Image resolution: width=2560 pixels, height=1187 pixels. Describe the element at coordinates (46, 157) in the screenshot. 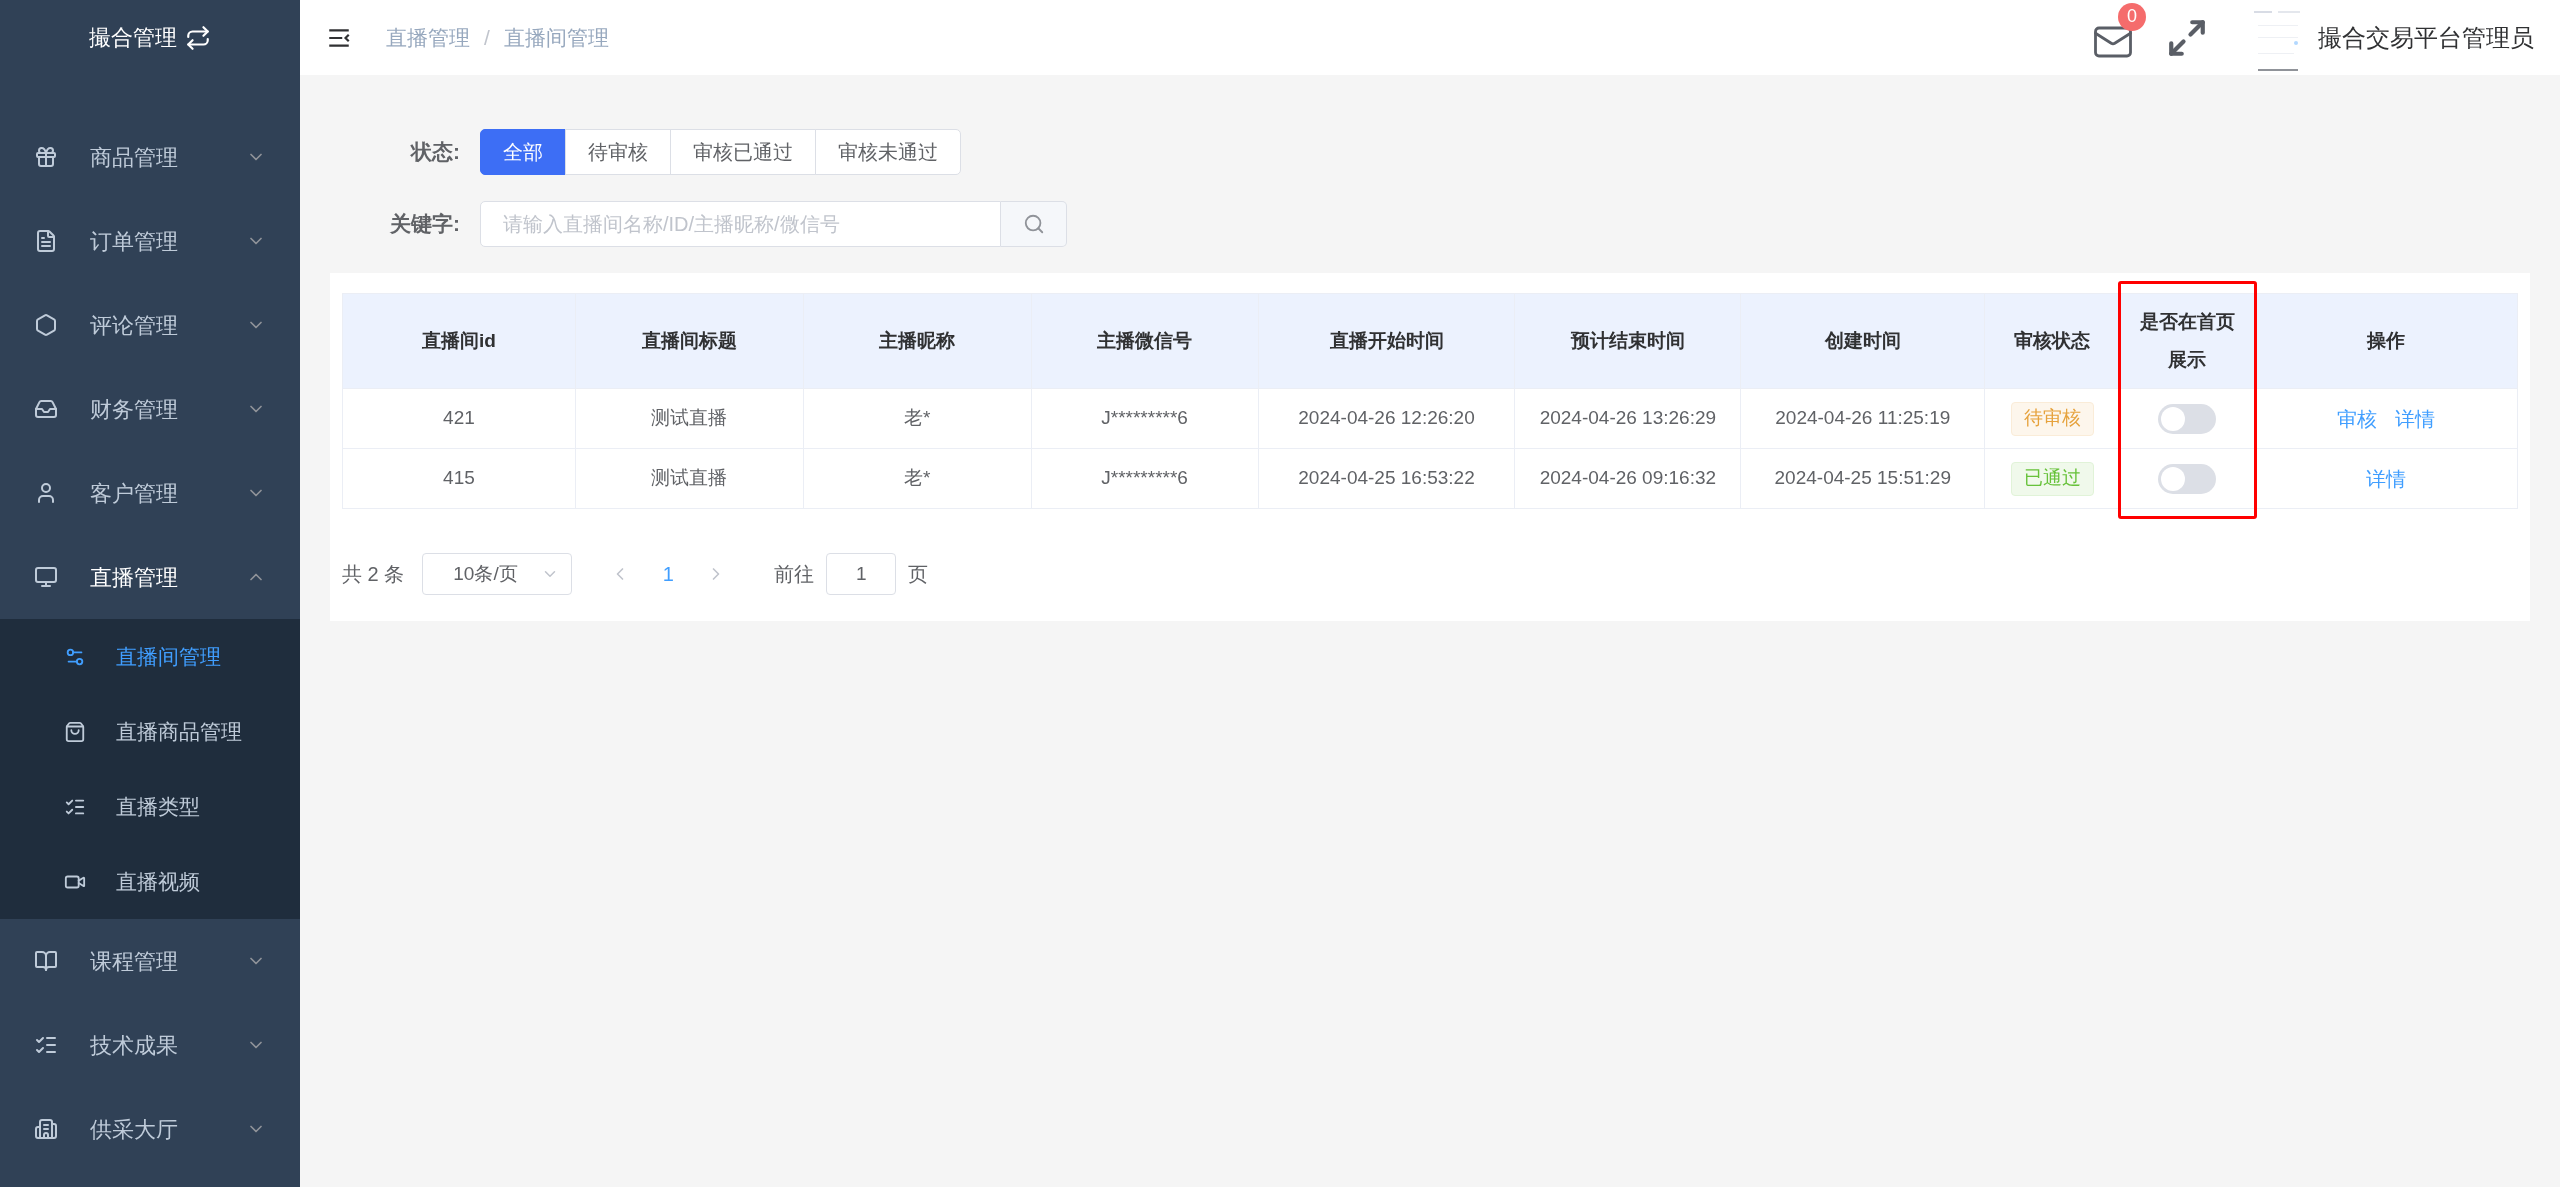

I see `gift-icon` at that location.